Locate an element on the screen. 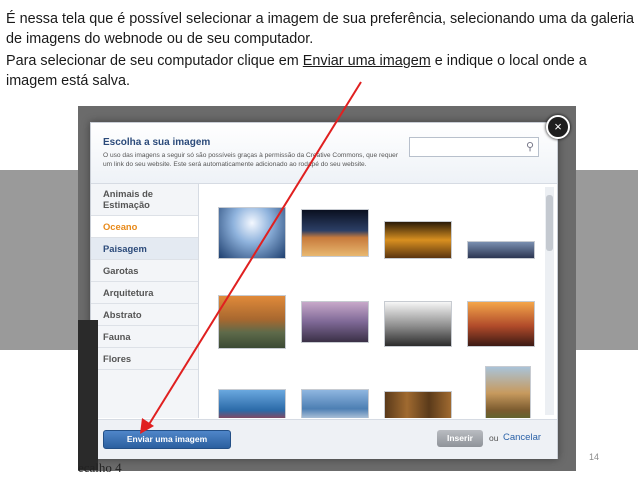 This screenshot has height=479, width=638. close-button: × is located at coordinates (558, 127).